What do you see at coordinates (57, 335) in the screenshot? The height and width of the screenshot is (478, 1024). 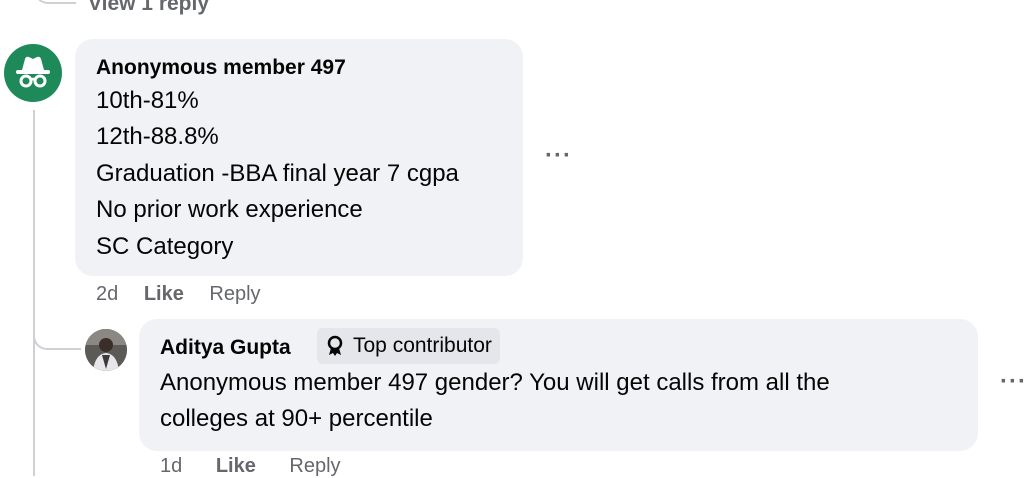 I see `thread-connector-reply` at bounding box center [57, 335].